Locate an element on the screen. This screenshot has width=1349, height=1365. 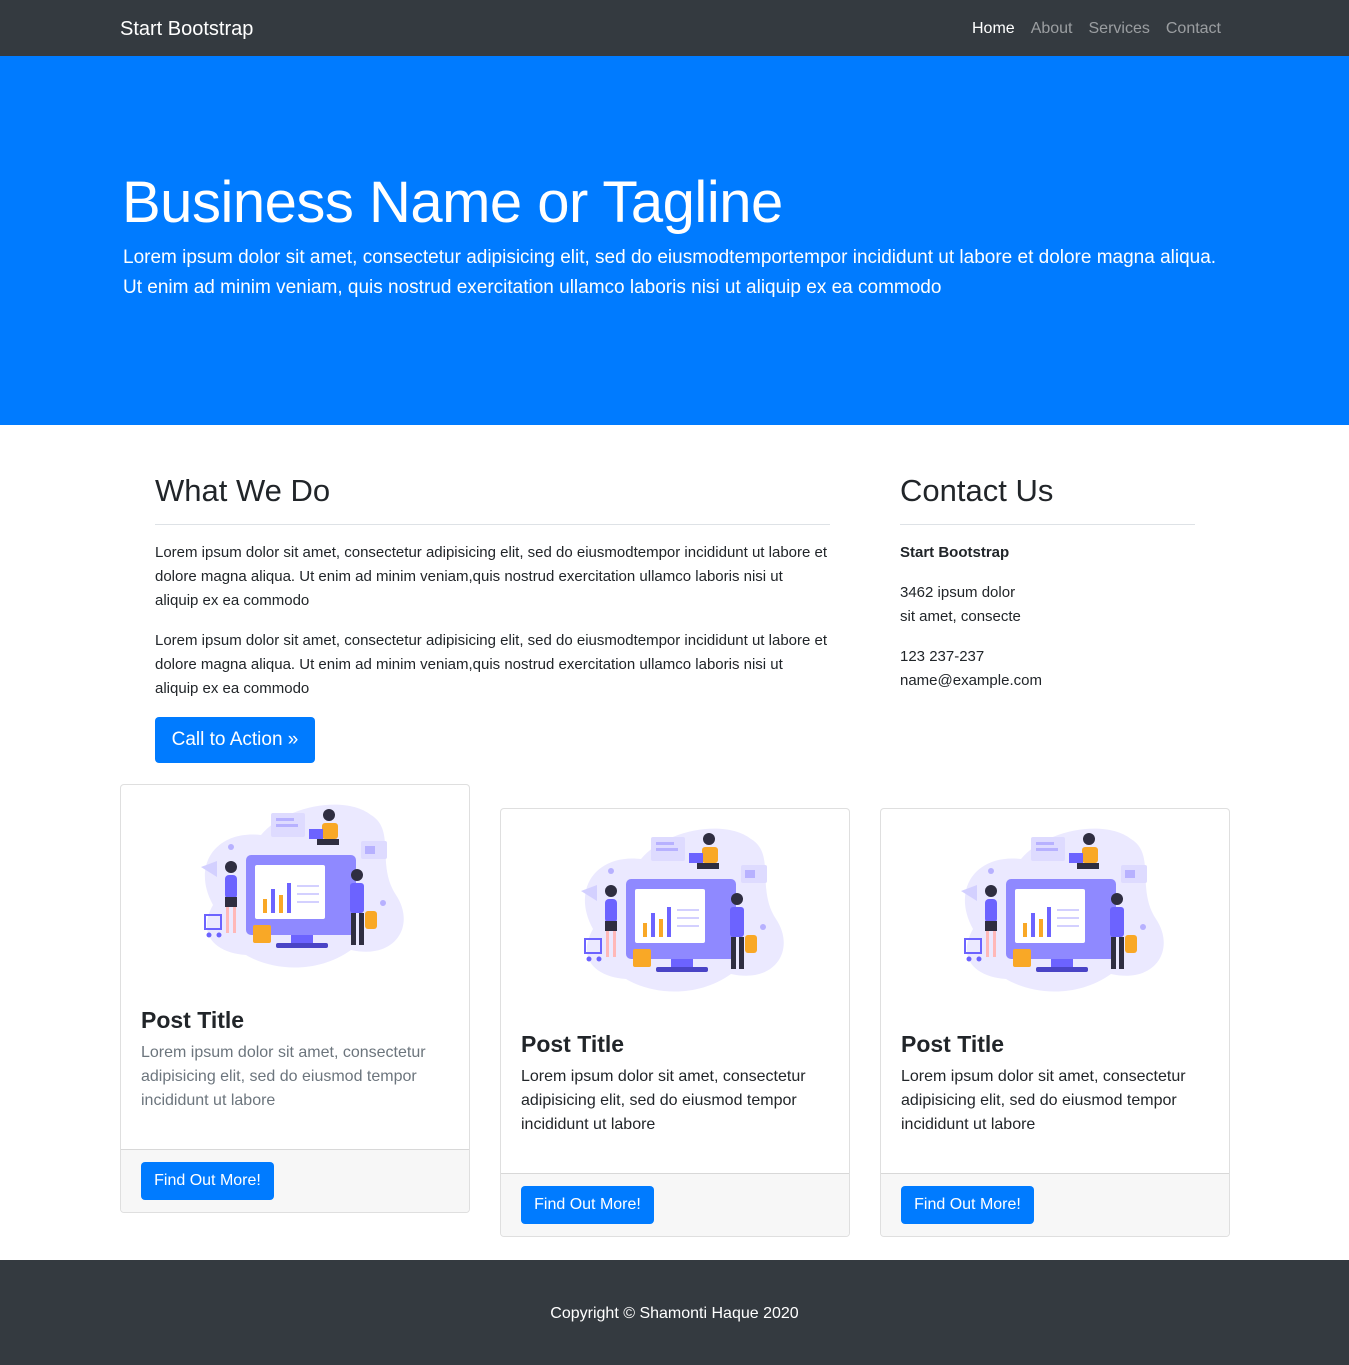
nav-link-contact: Contact is located at coordinates (1193, 29).